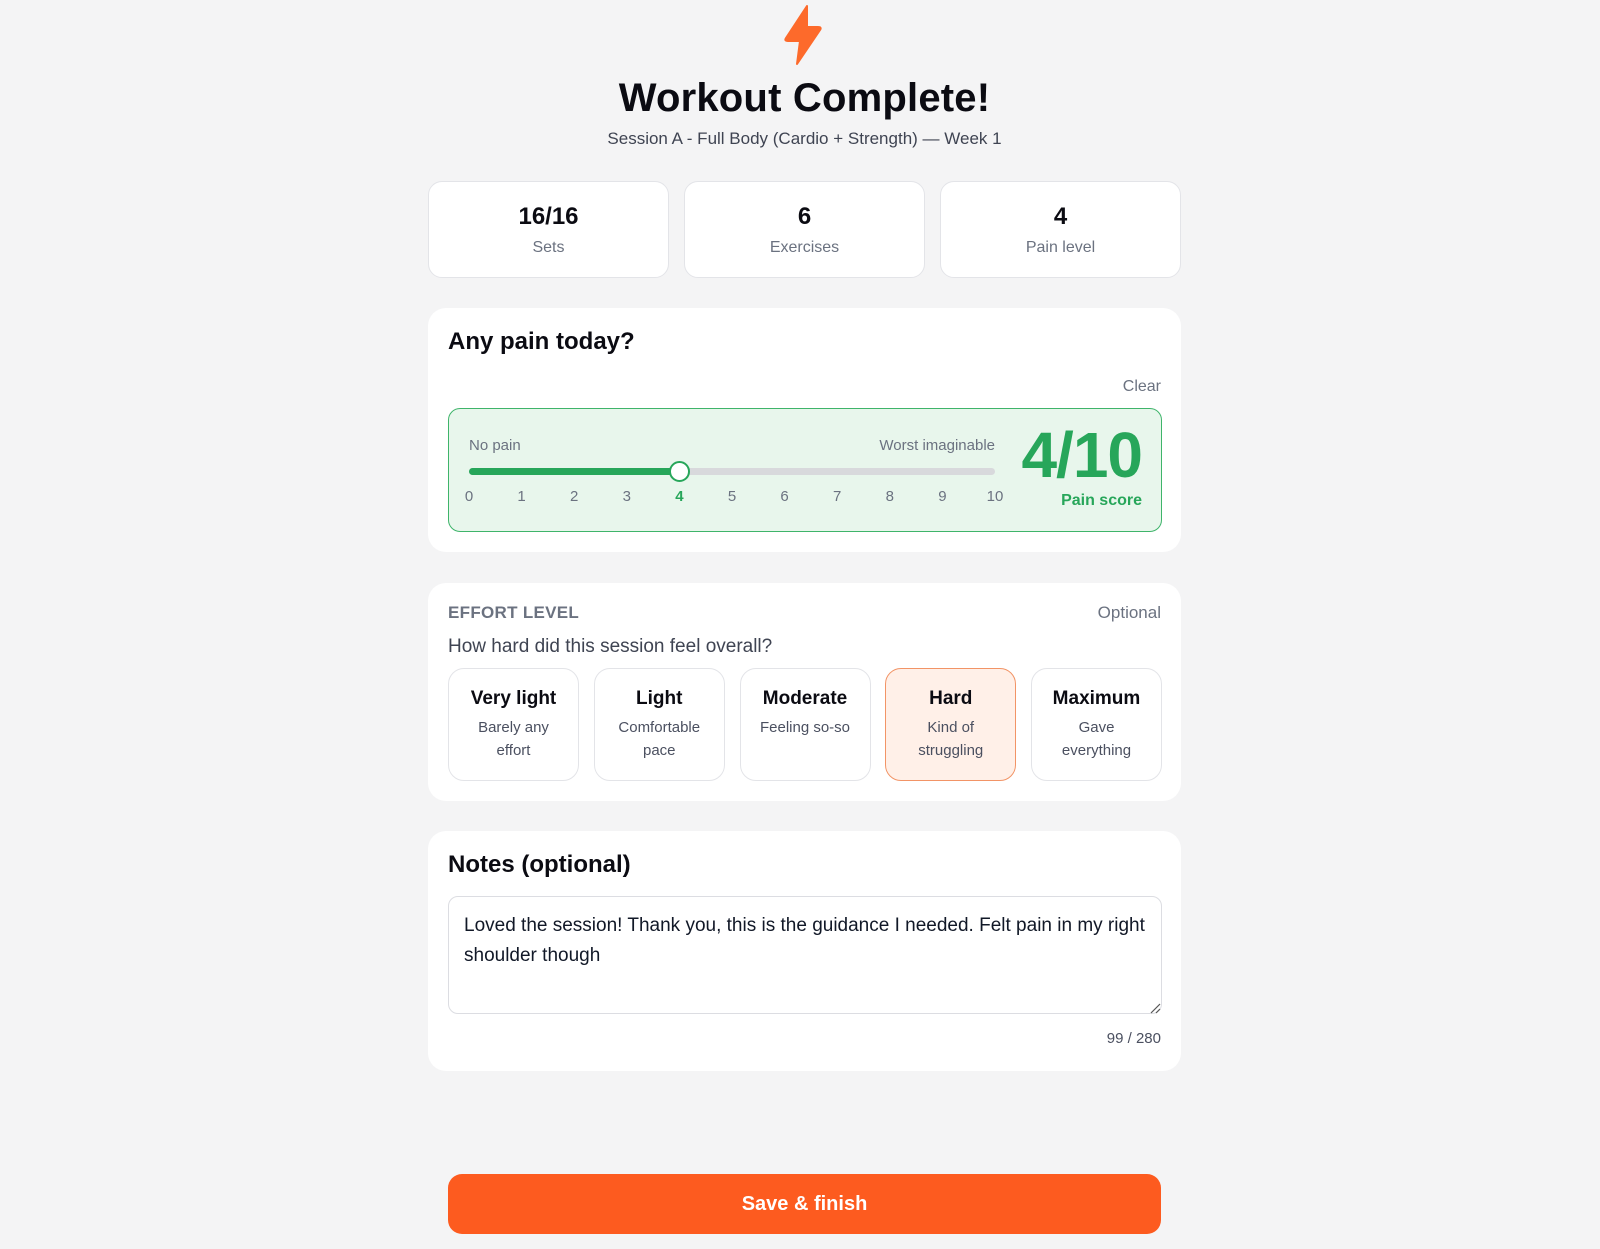  I want to click on pain-tick-7: 7, so click(837, 496).